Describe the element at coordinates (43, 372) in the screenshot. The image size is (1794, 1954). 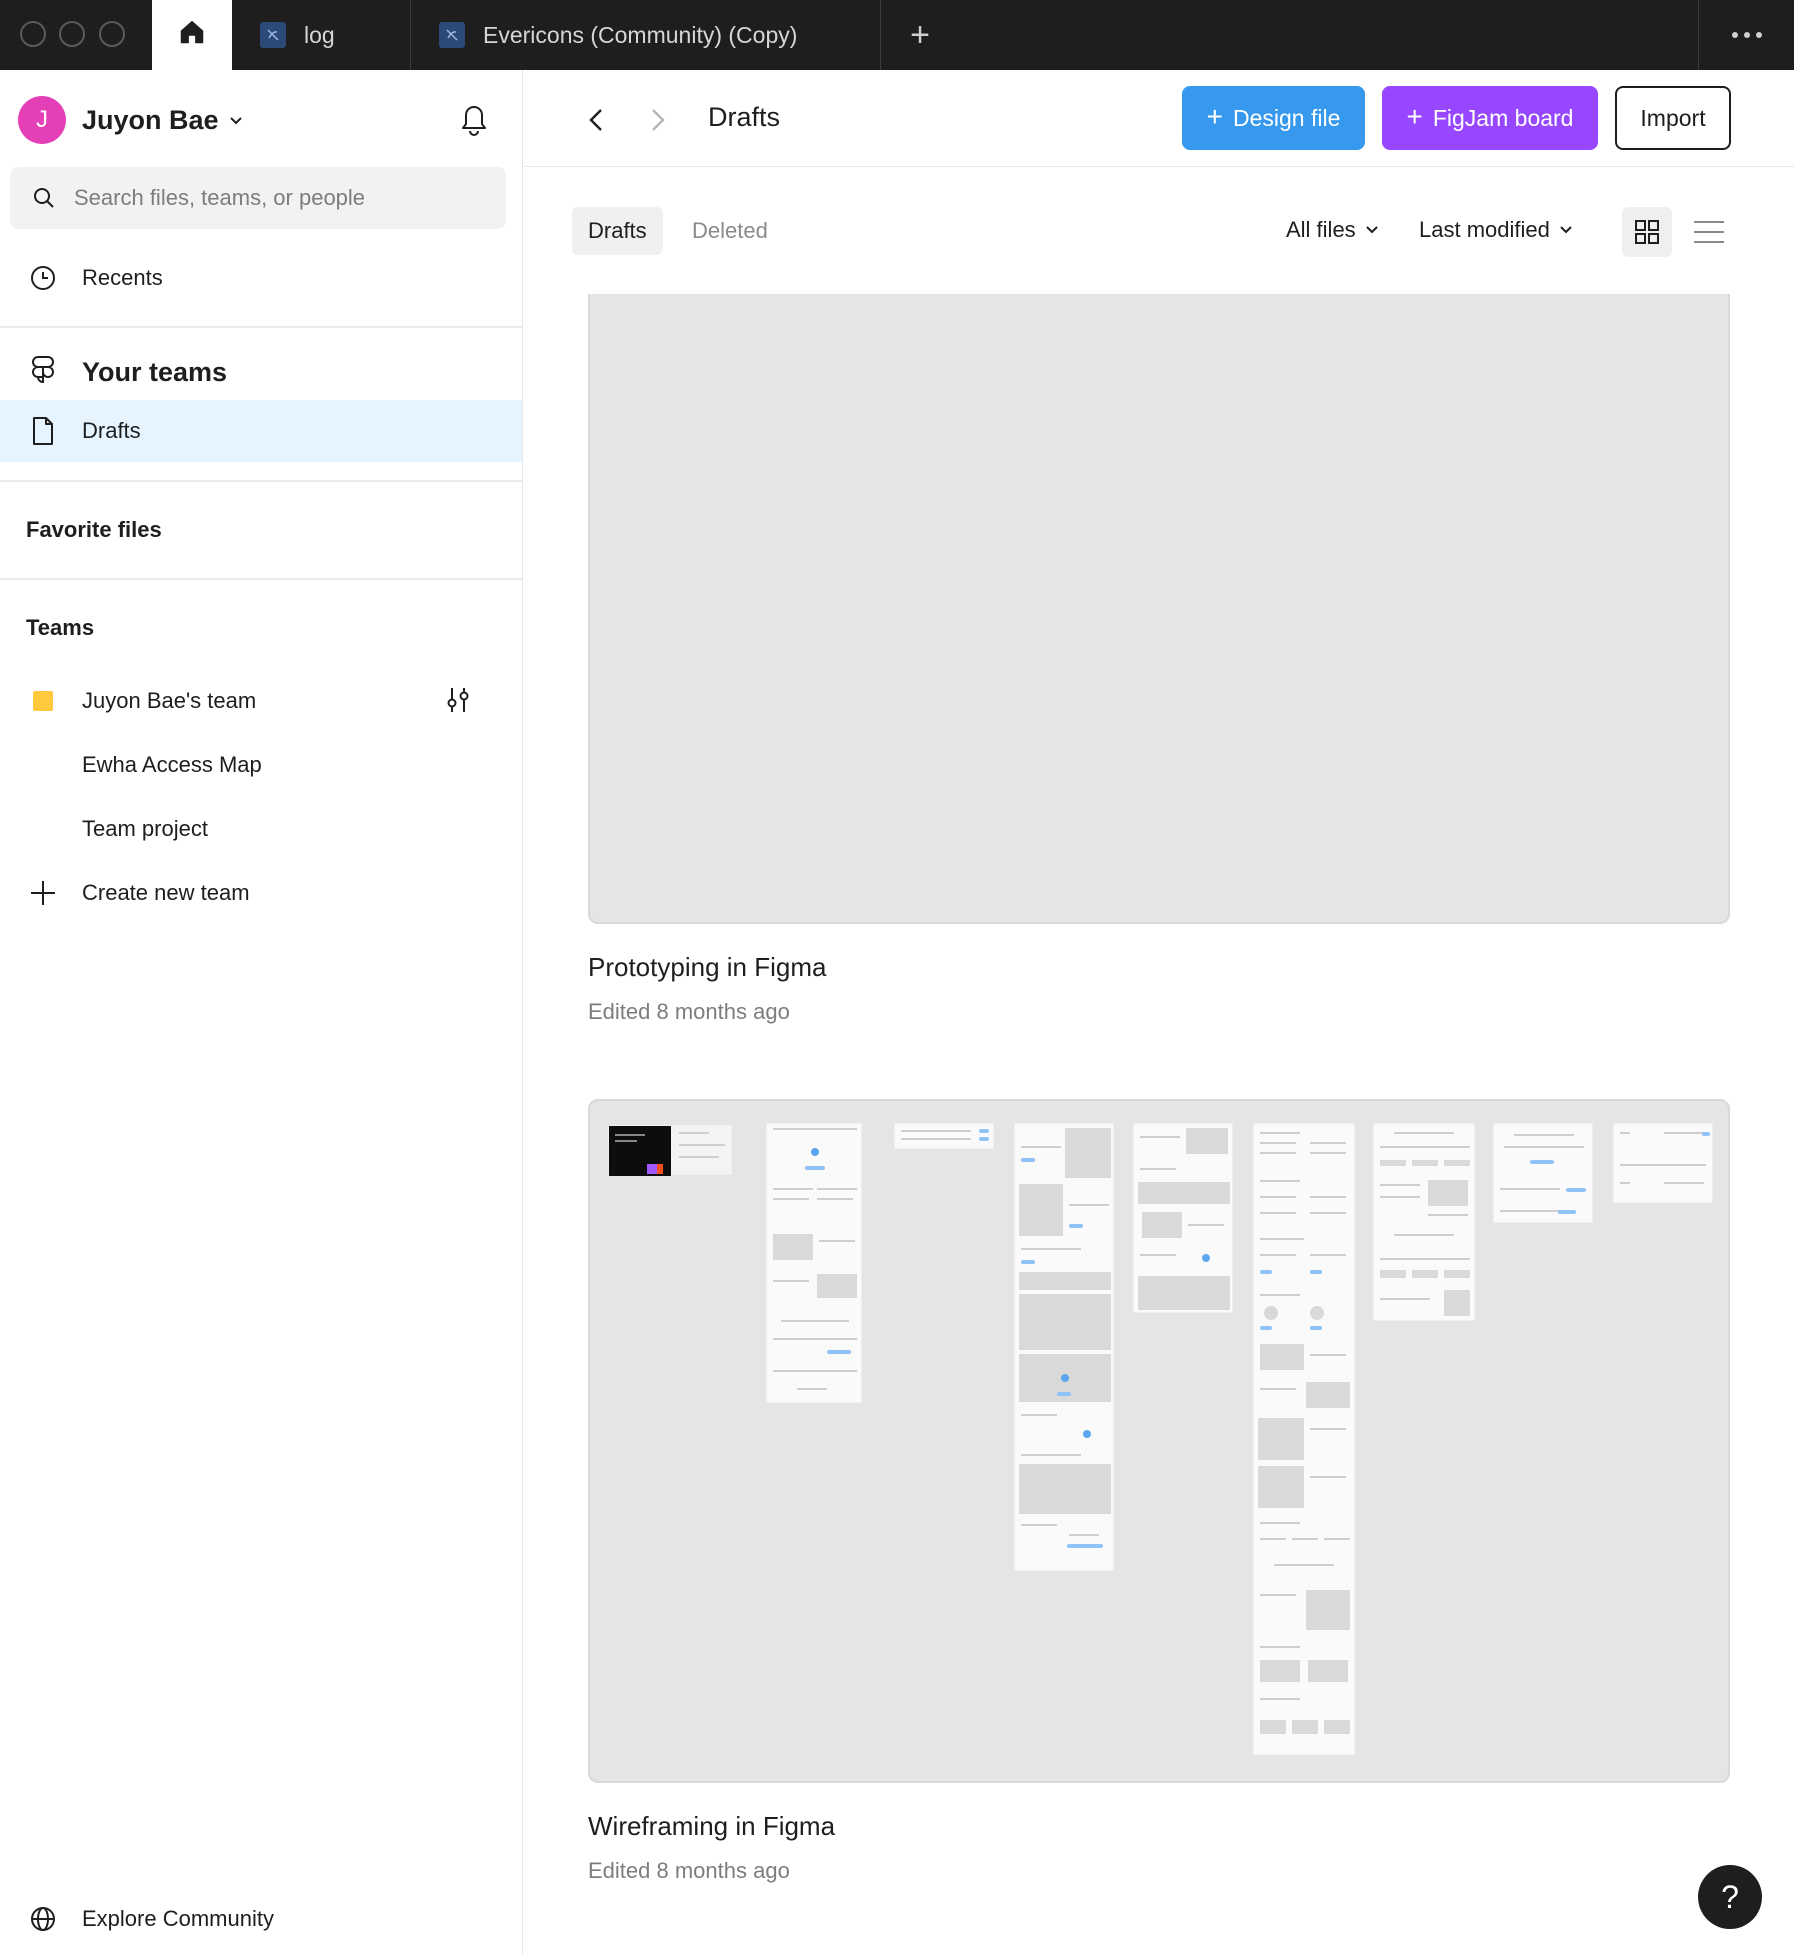
I see `figma-logo-icon` at that location.